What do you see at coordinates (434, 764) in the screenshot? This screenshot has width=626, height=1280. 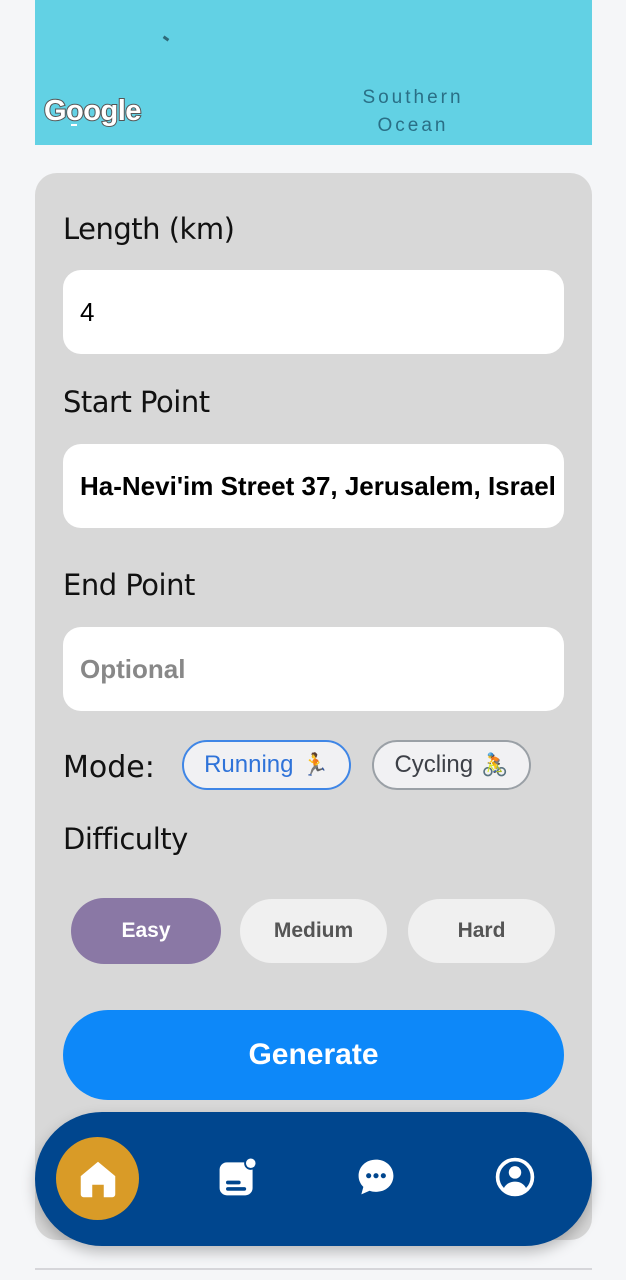 I see `mode-cycling-label: Cycling` at bounding box center [434, 764].